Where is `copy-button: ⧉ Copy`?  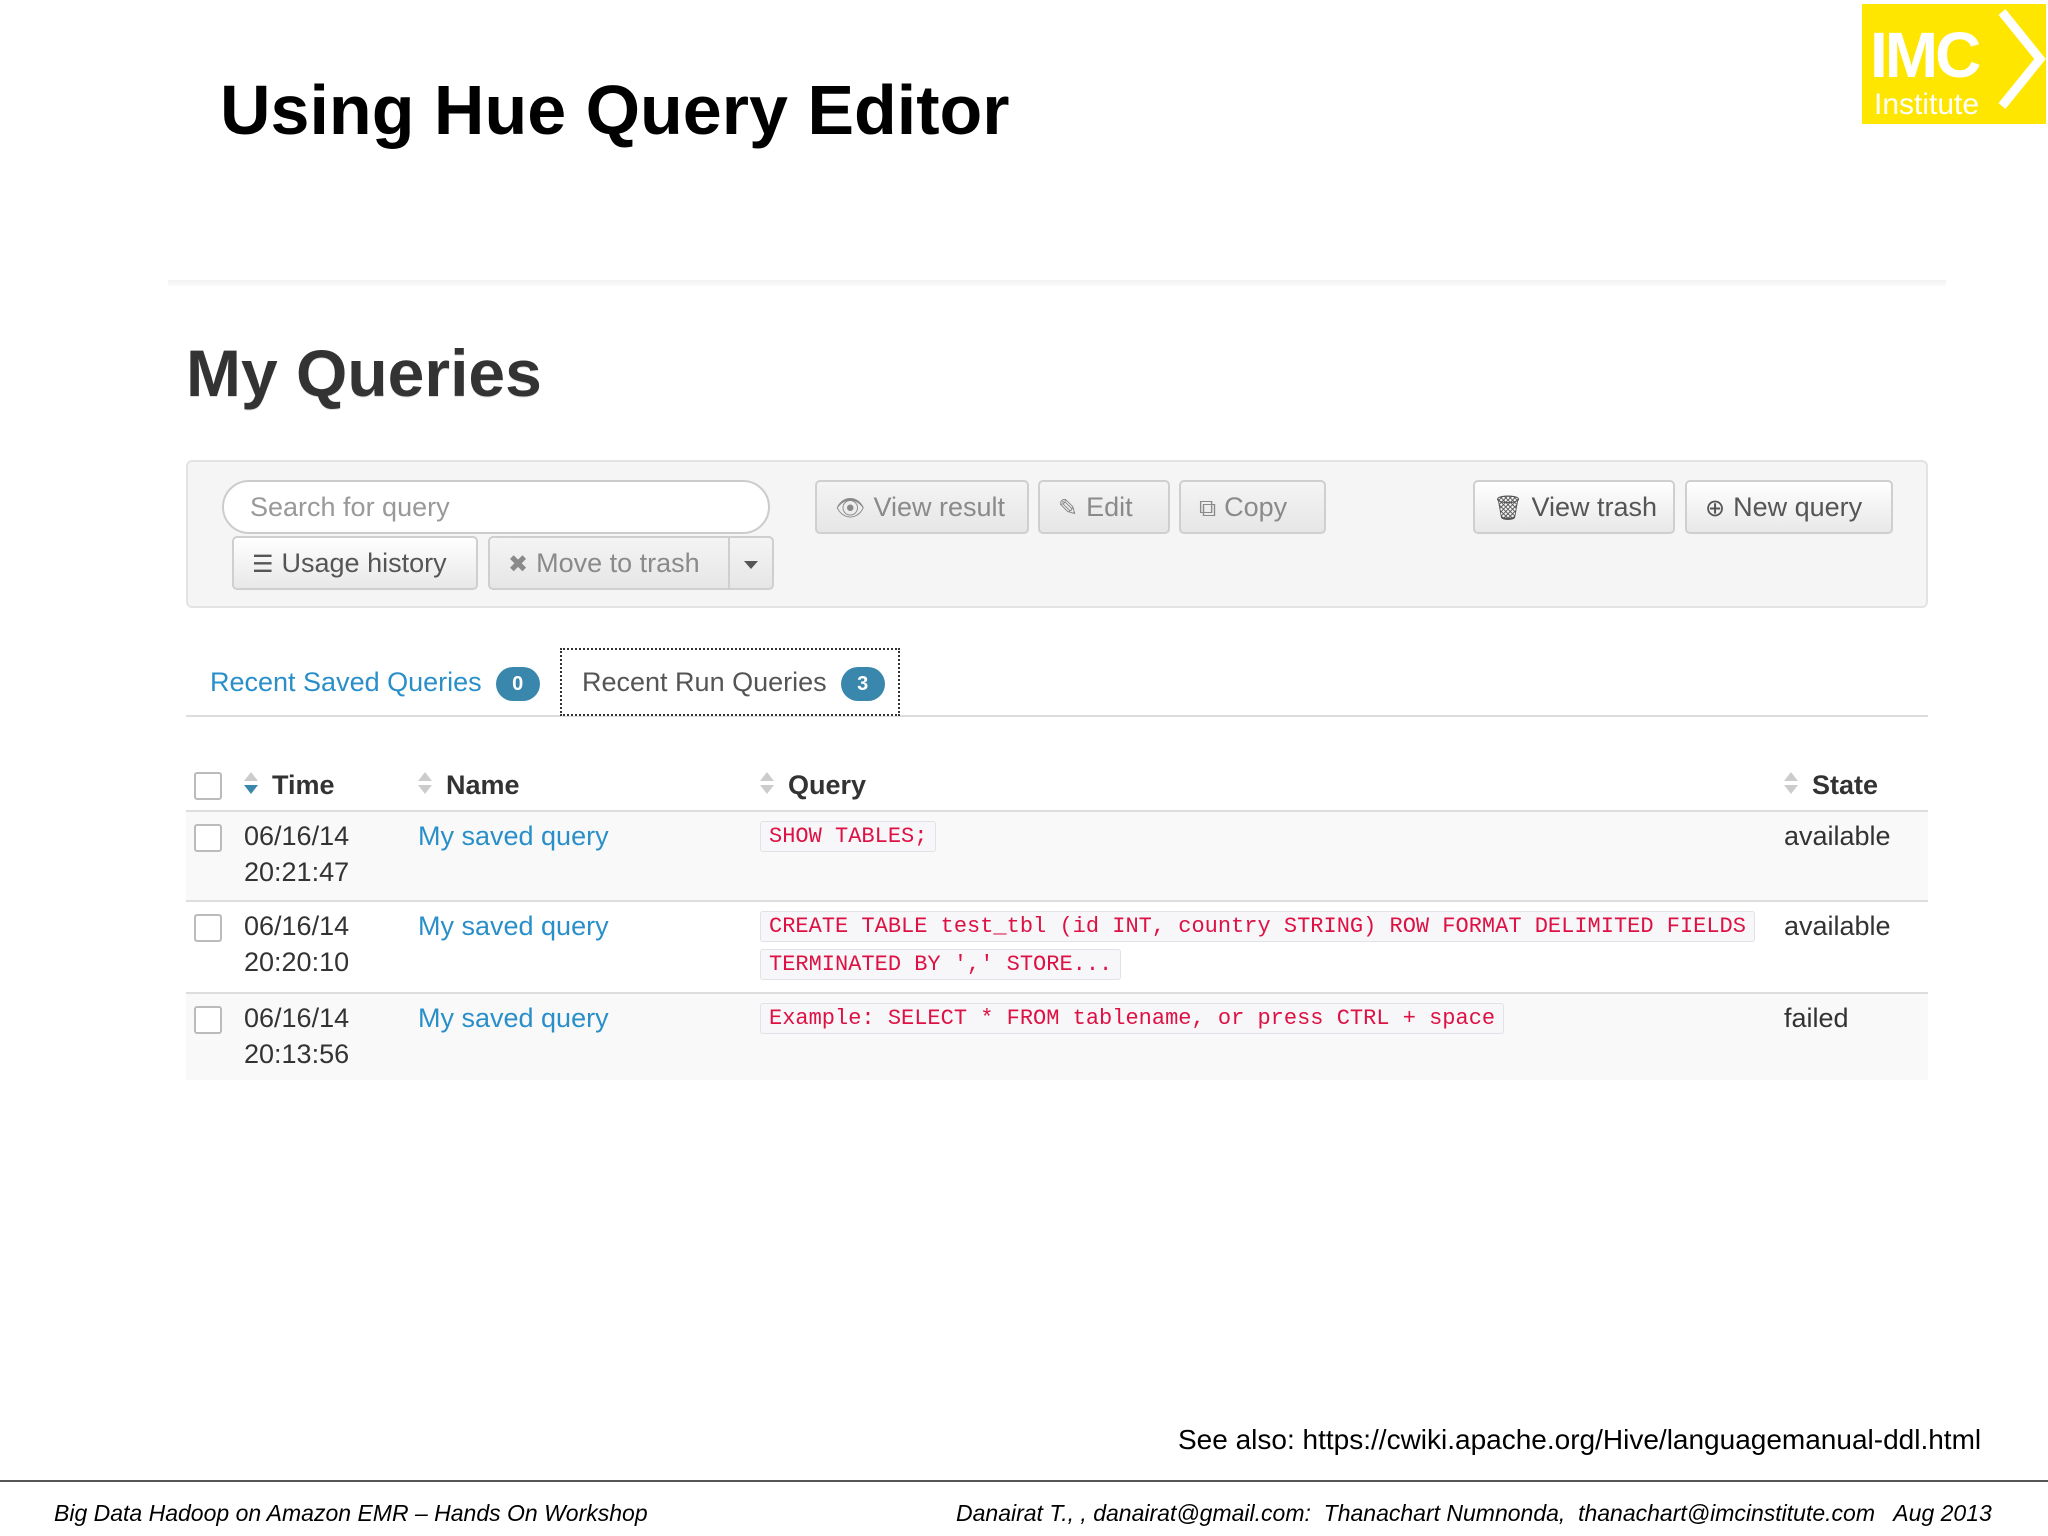
copy-button: ⧉ Copy is located at coordinates (1252, 507).